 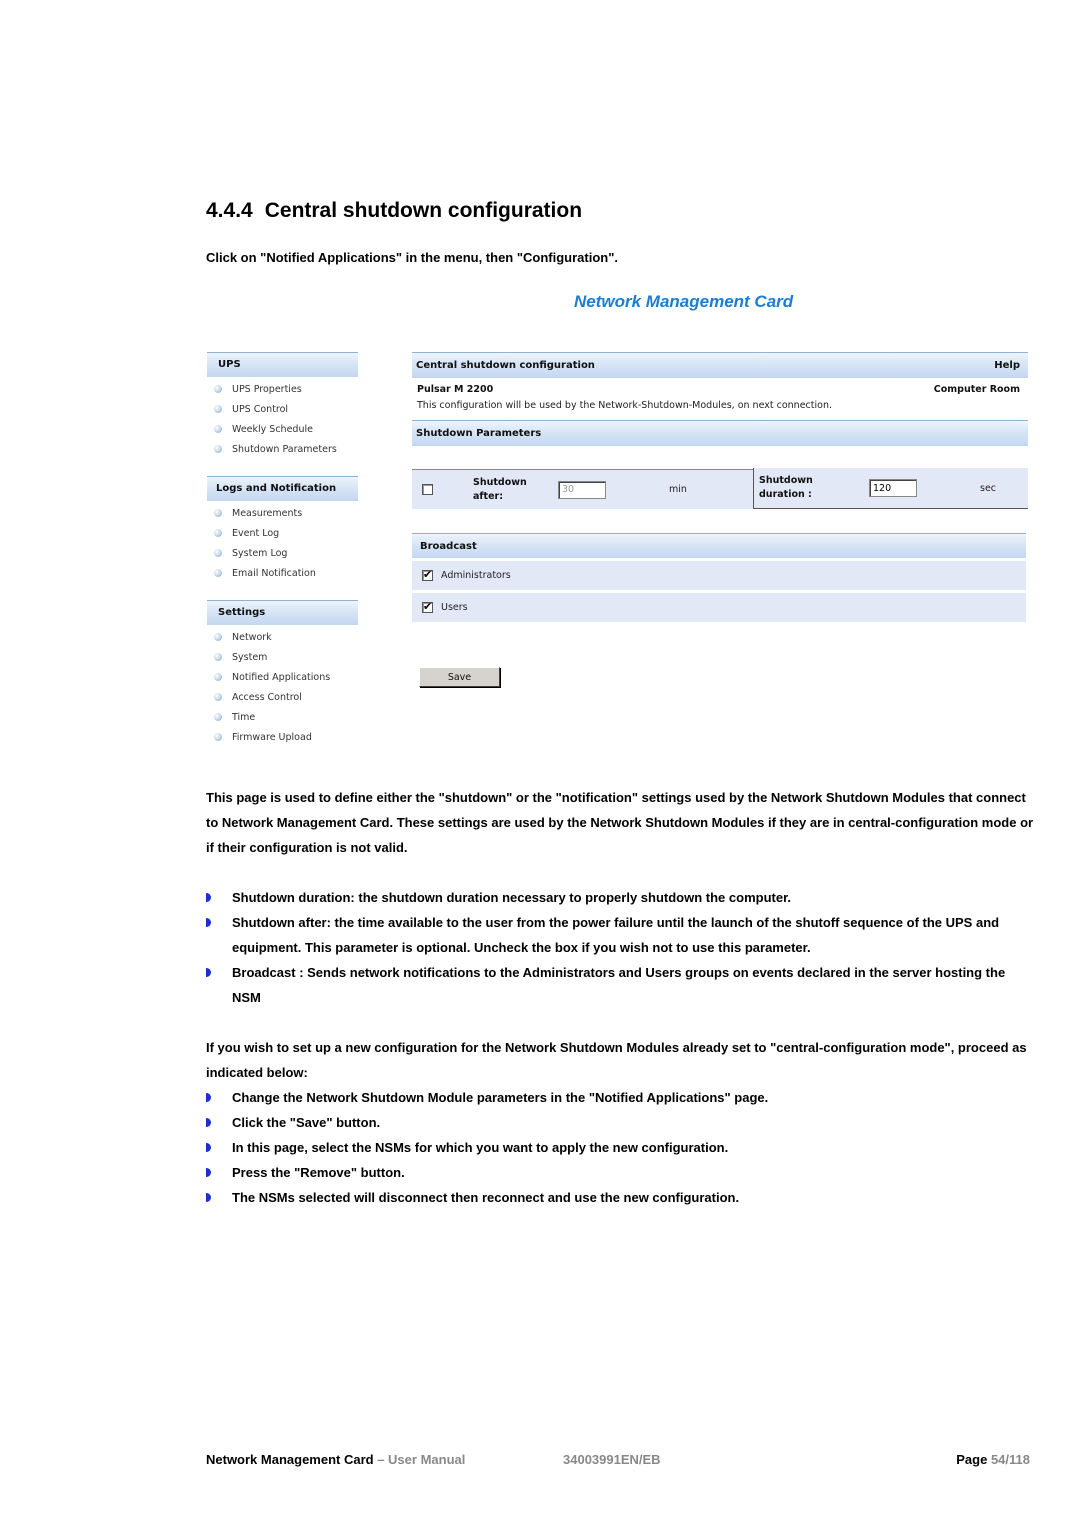 I want to click on sidebar-item-firmware-upload: Firmware Upload, so click(x=282, y=737).